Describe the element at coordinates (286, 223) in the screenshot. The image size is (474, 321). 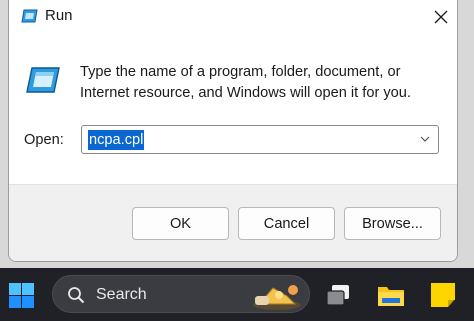
I see `cancel-button: Cancel` at that location.